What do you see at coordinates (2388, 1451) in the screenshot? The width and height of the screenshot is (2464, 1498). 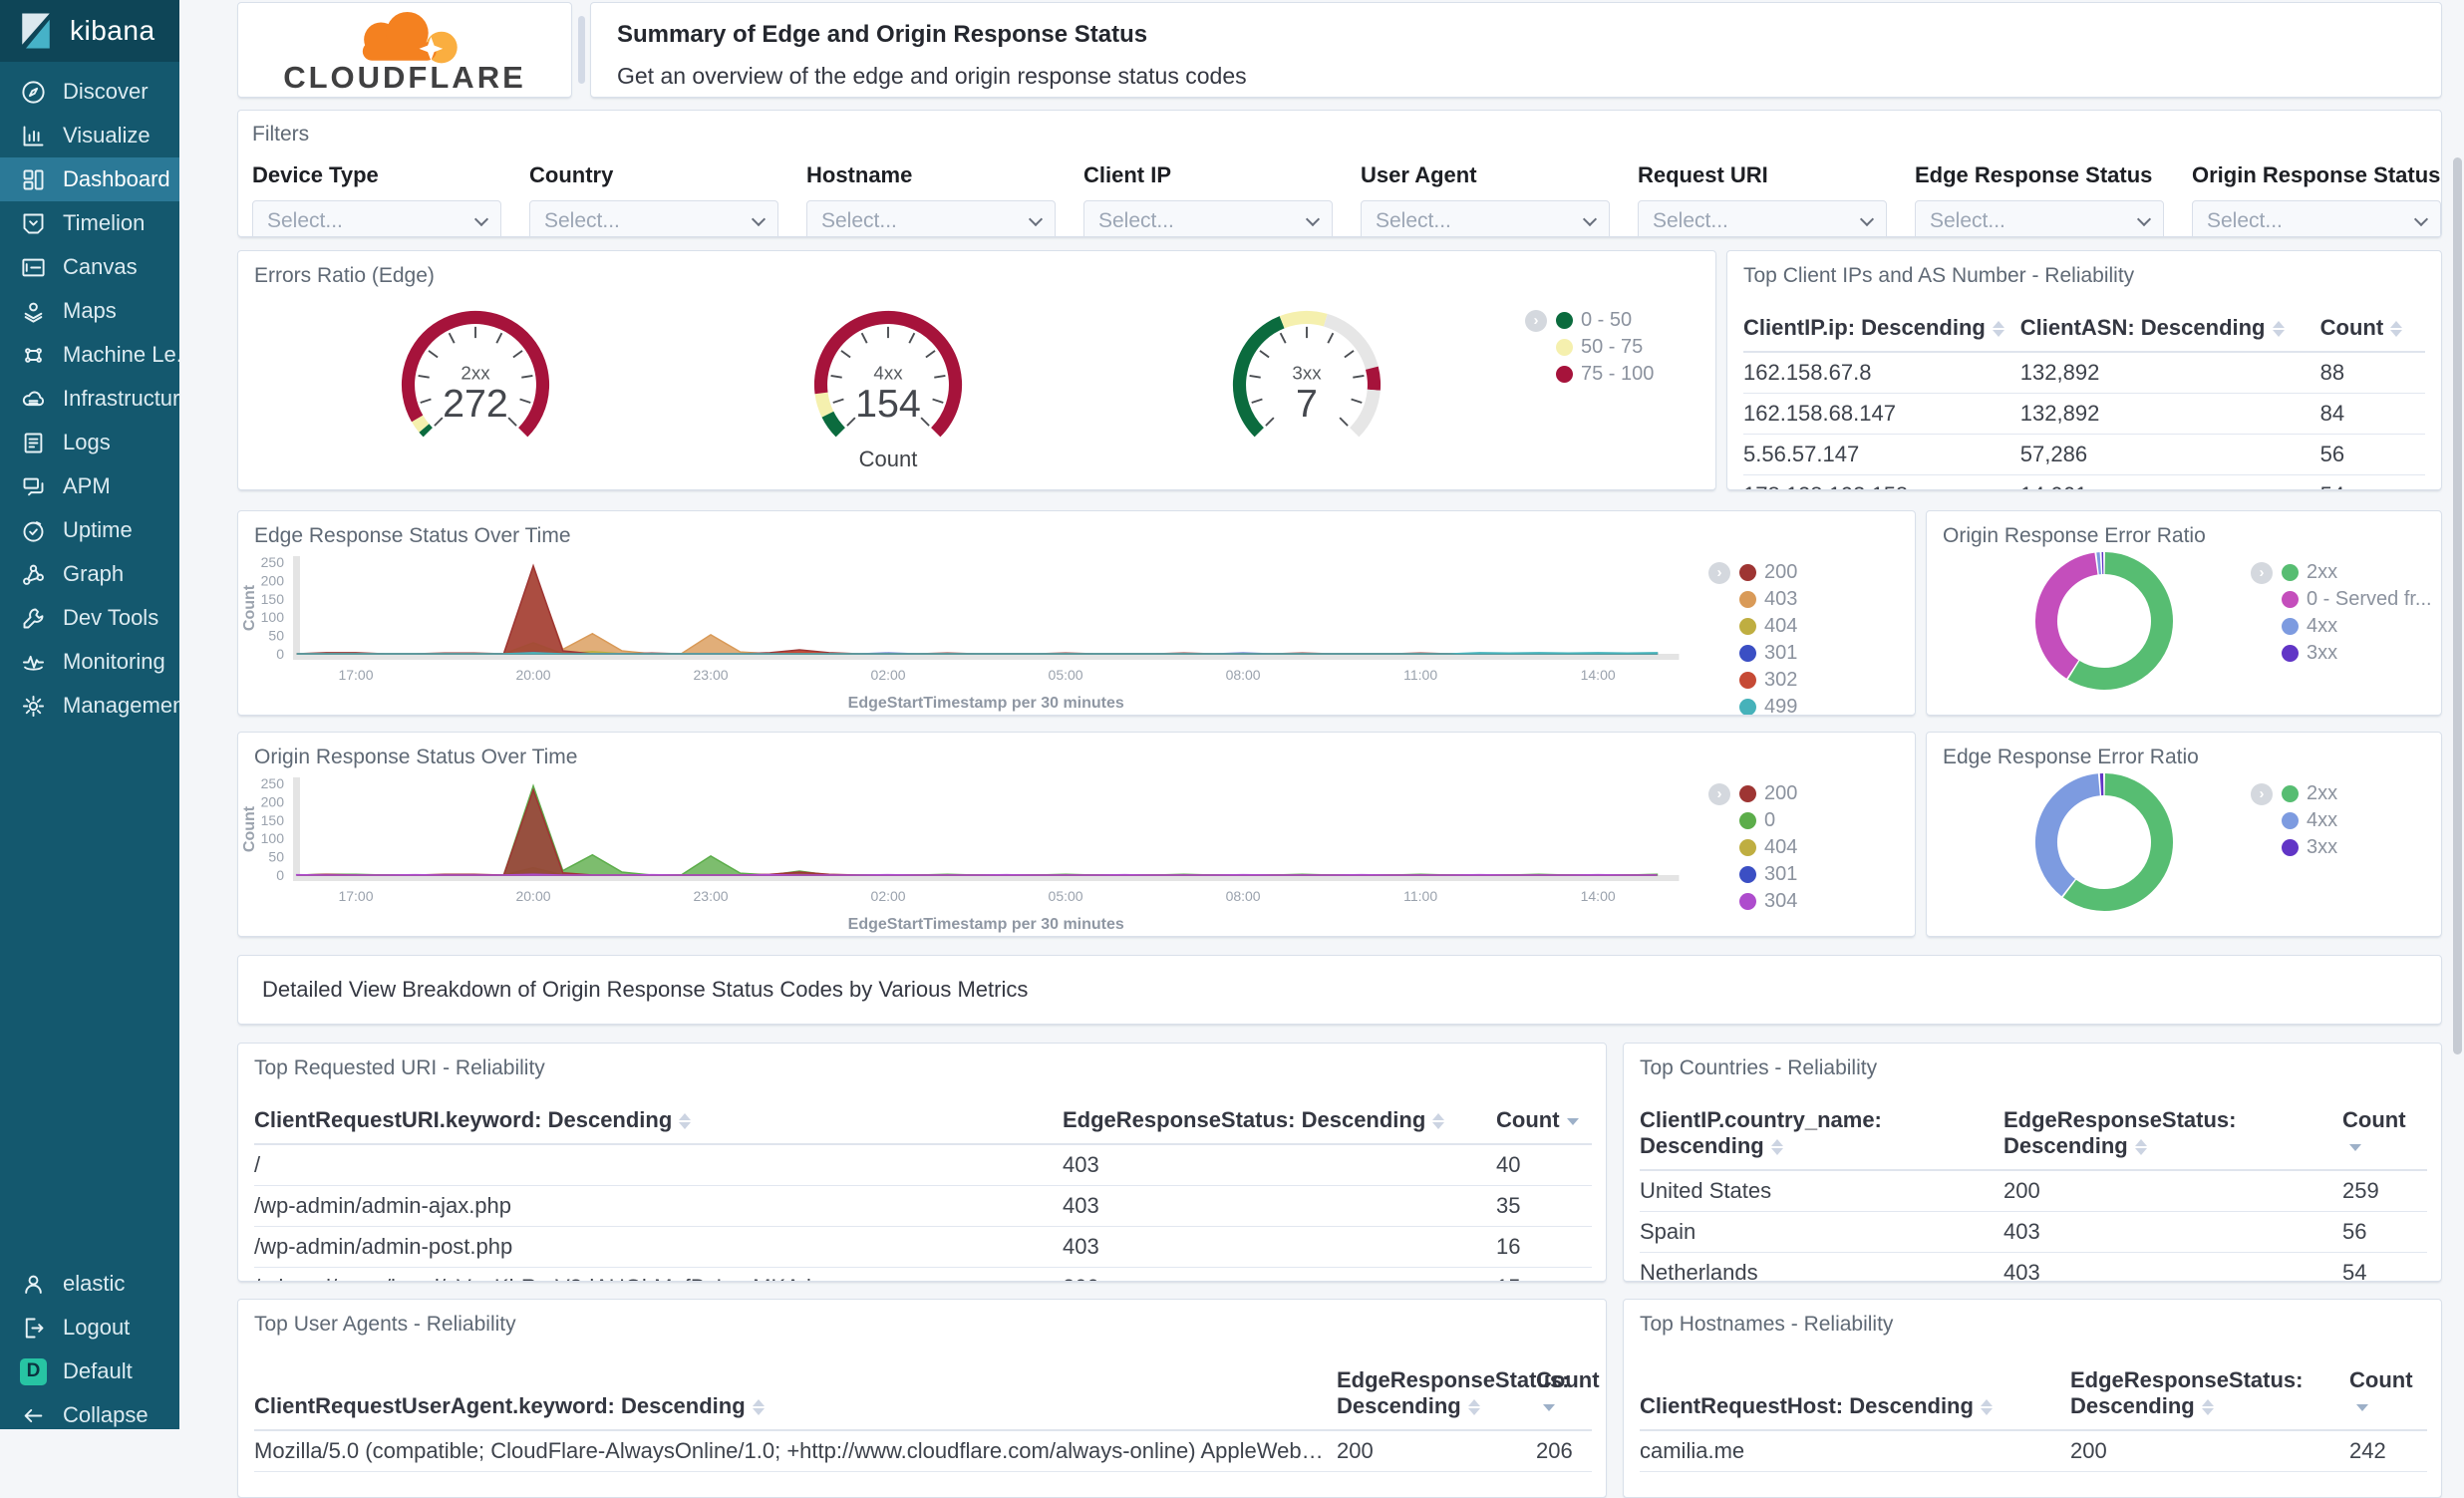 I see `table-cell: 242` at bounding box center [2388, 1451].